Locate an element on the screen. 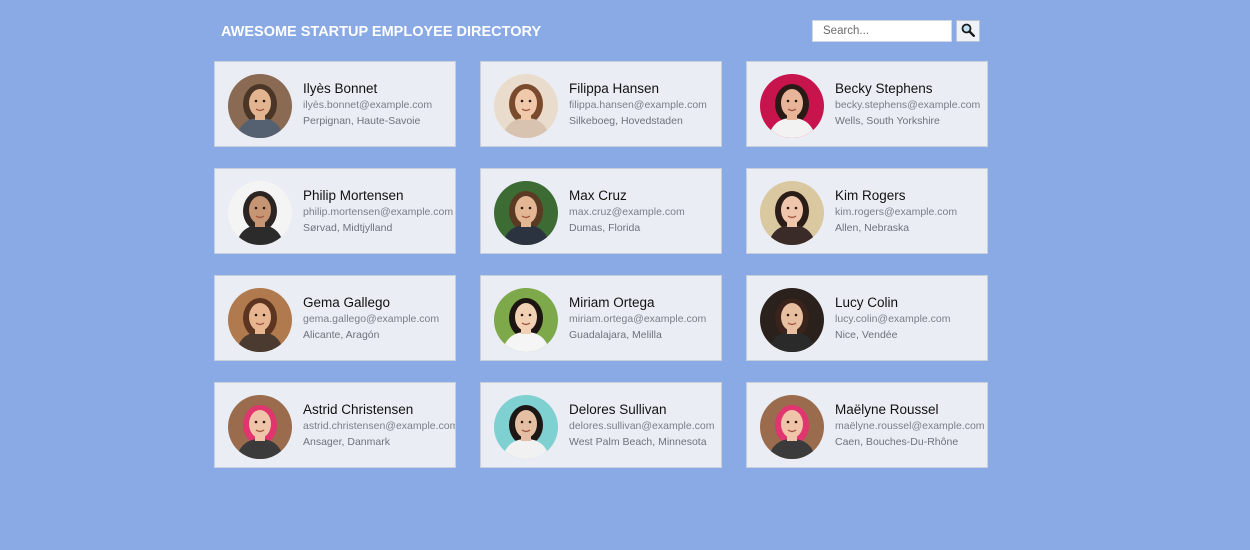  employee-location: Guadalajara, Melilla is located at coordinates (615, 335).